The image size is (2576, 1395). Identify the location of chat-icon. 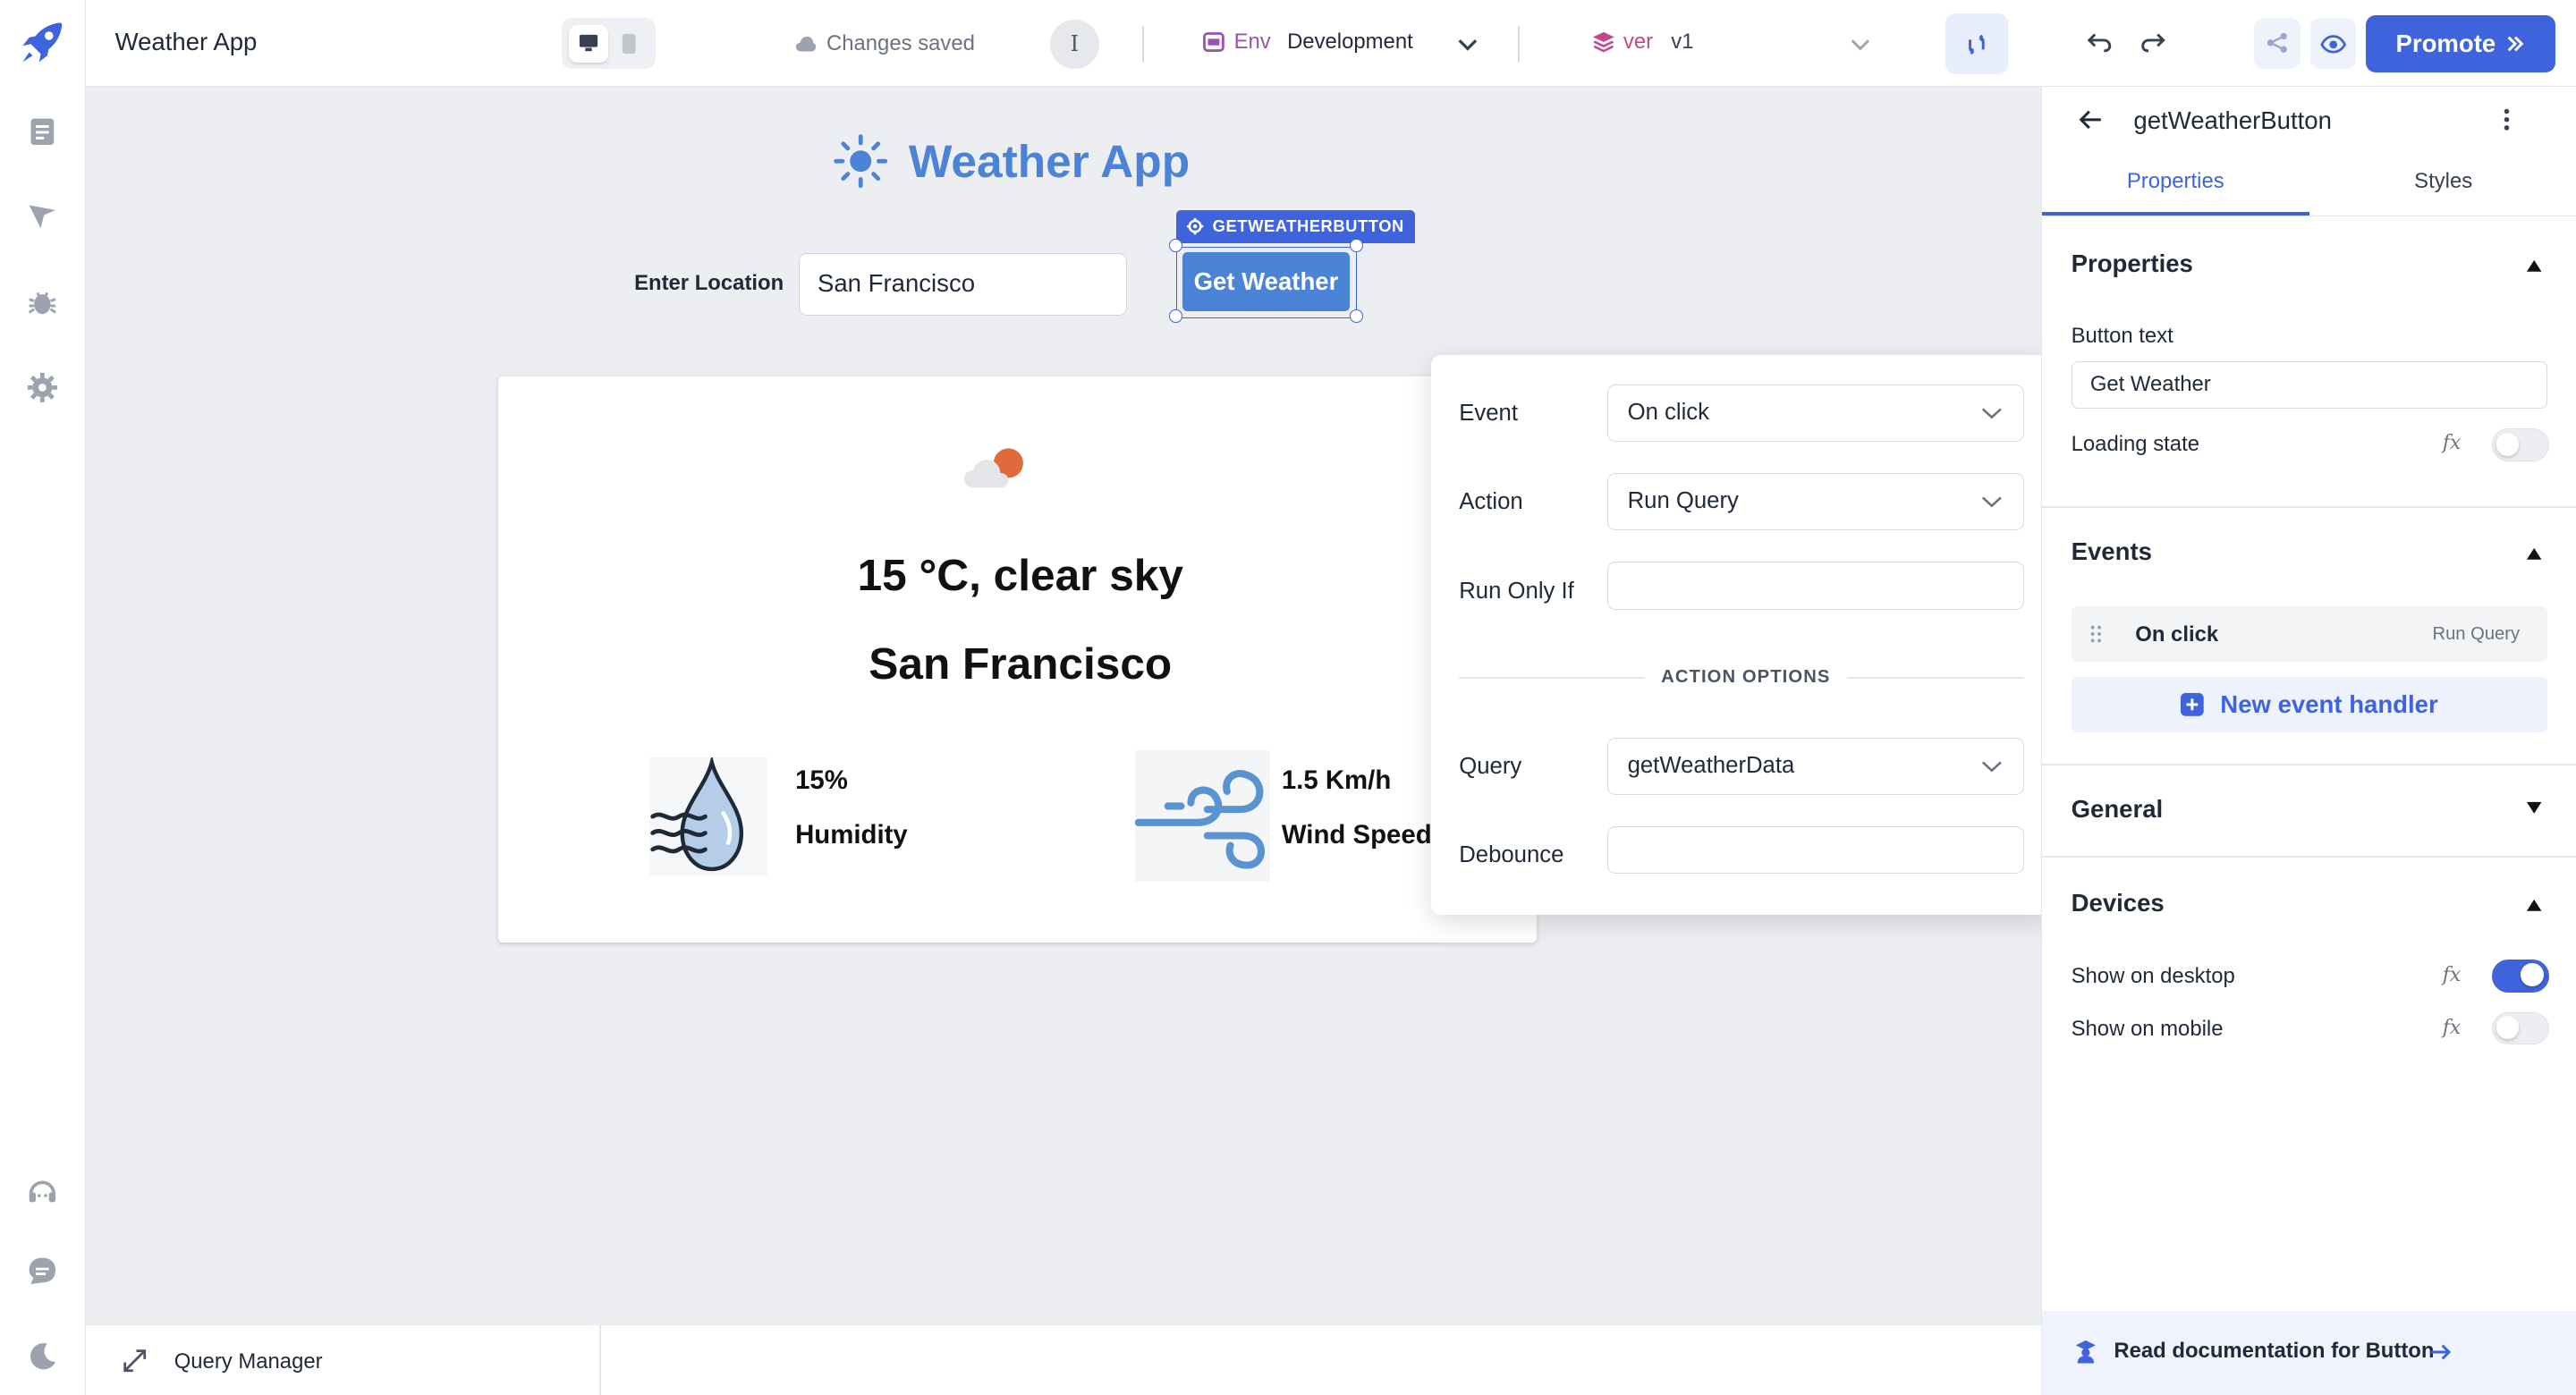
(42, 1271).